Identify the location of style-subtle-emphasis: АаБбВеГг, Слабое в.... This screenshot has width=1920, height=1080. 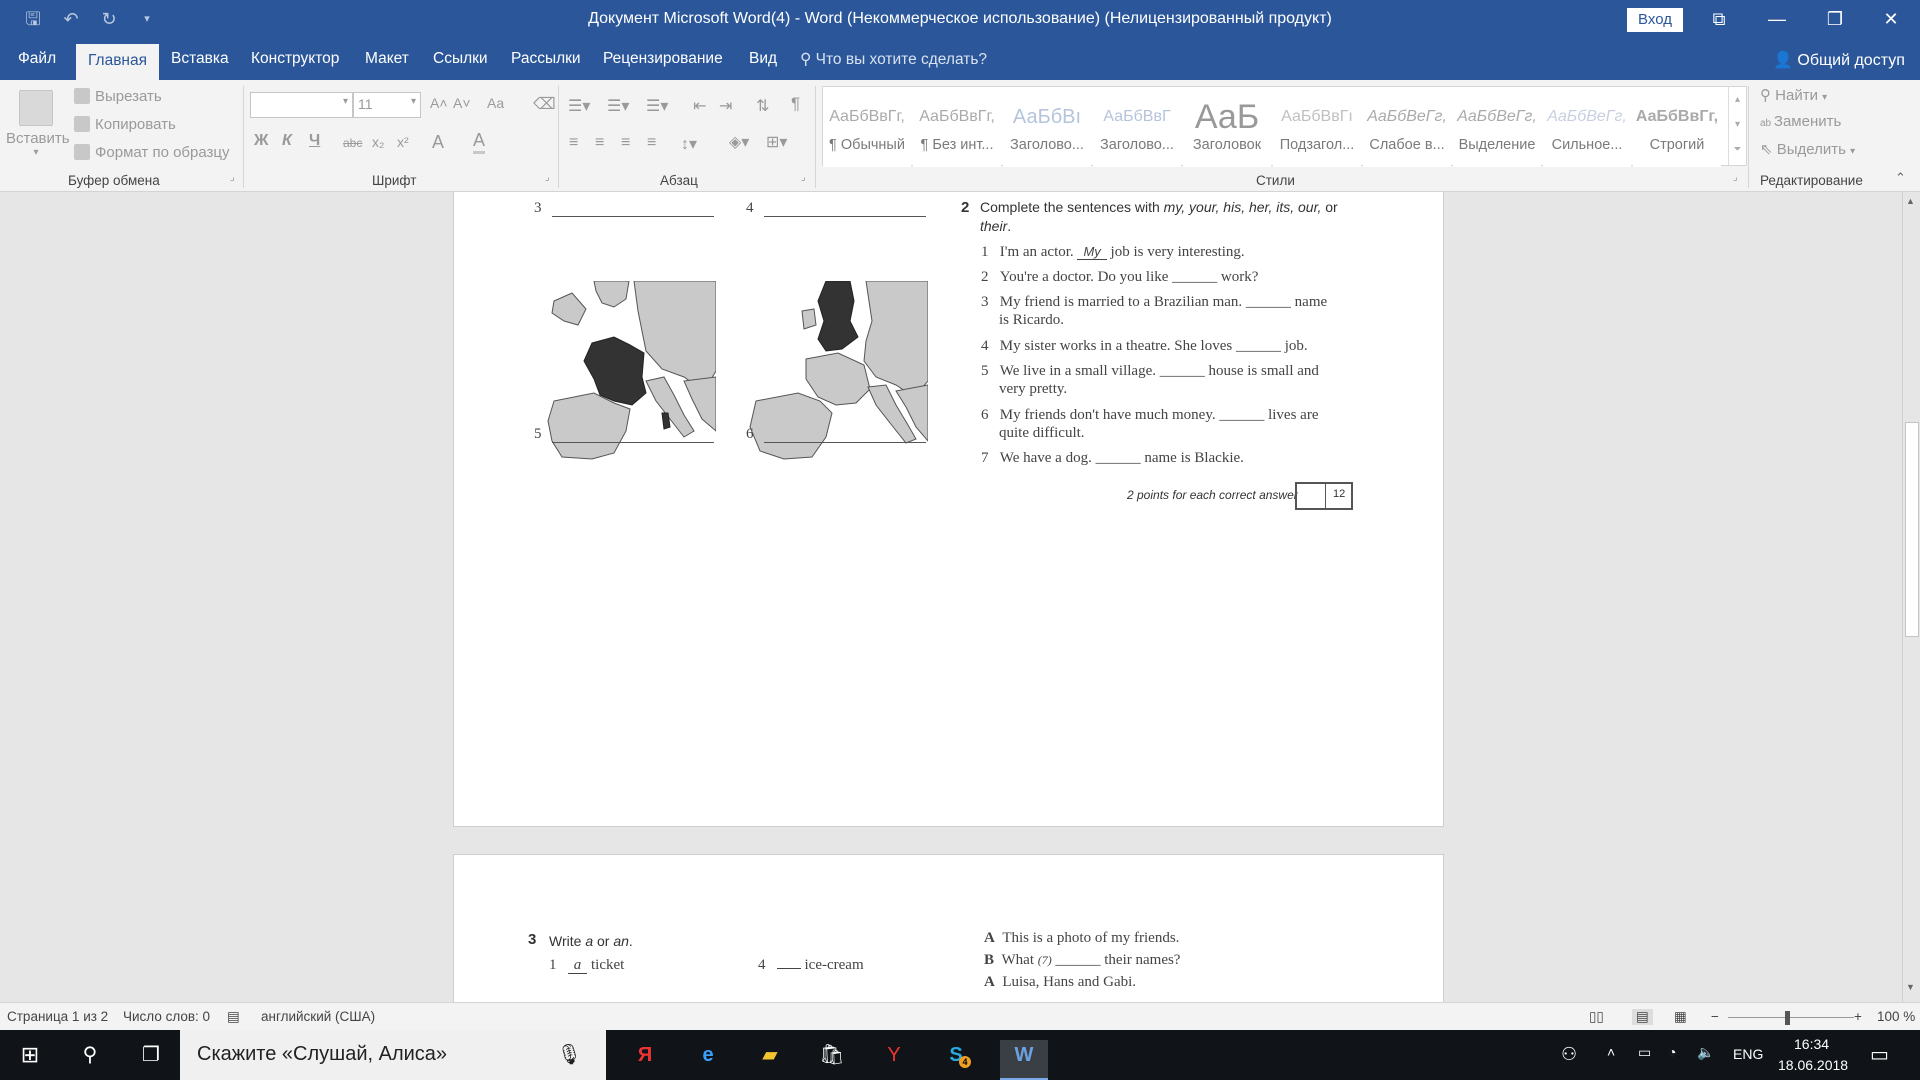
(1407, 132).